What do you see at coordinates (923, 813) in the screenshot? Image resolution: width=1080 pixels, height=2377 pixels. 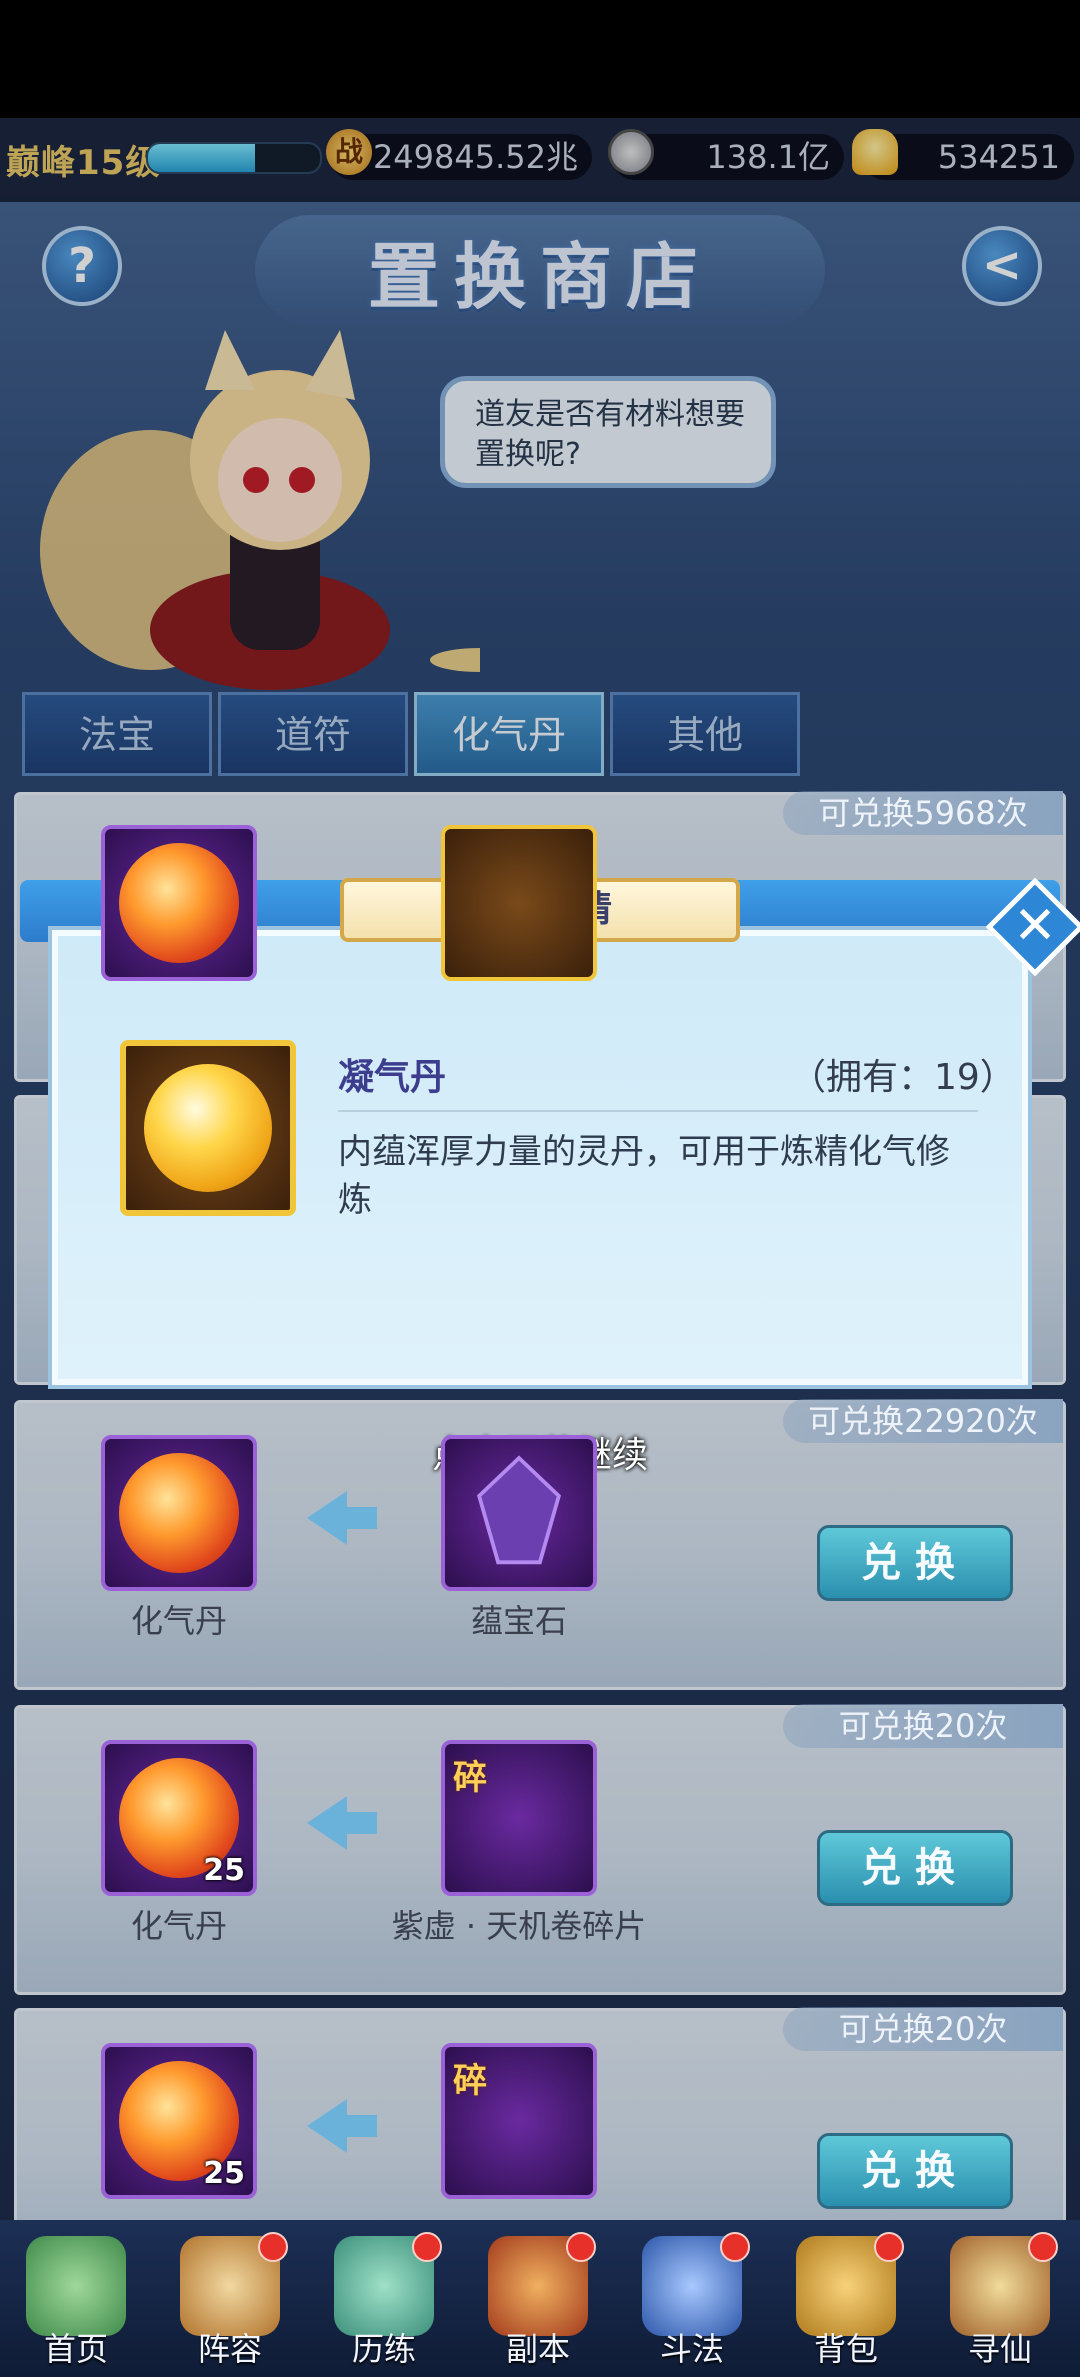 I see `exchange-count: 可兑换5968次` at bounding box center [923, 813].